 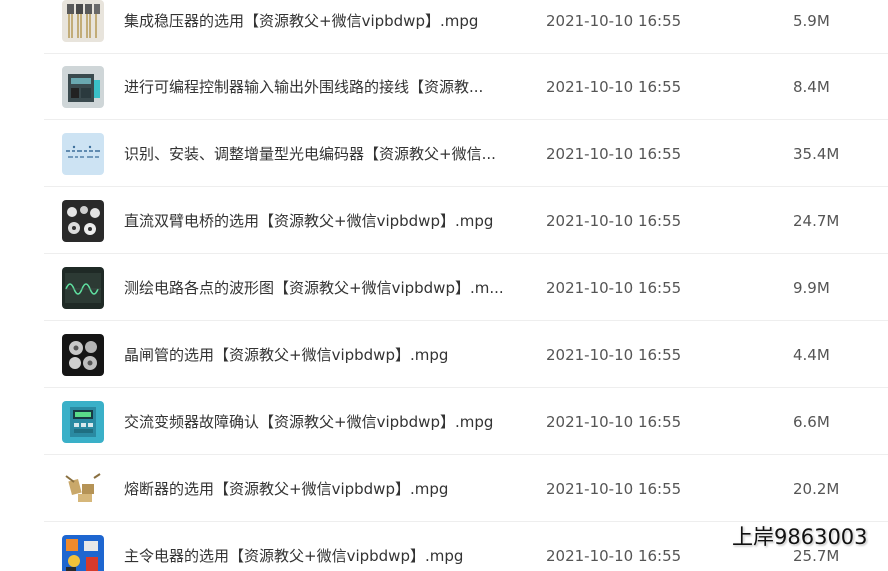 What do you see at coordinates (811, 355) in the screenshot?
I see `file-size: 4.4M` at bounding box center [811, 355].